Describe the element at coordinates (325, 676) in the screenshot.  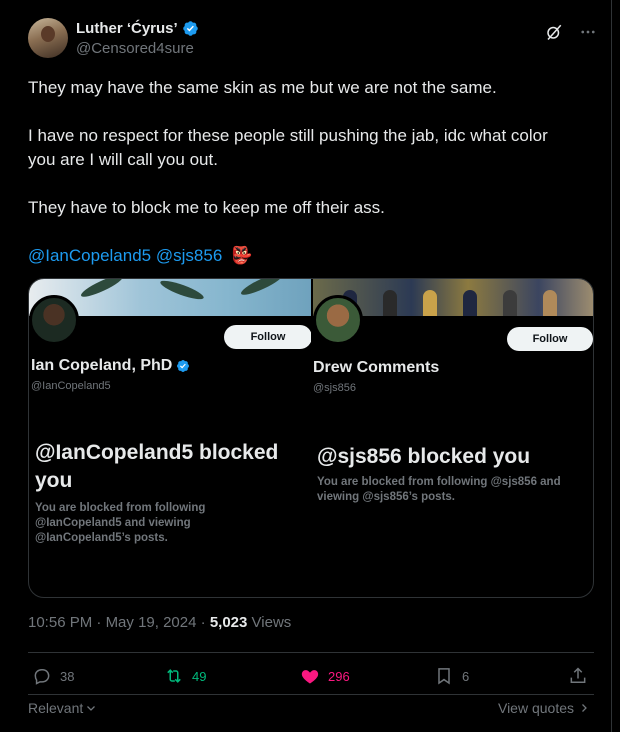
I see `like-button: 296` at that location.